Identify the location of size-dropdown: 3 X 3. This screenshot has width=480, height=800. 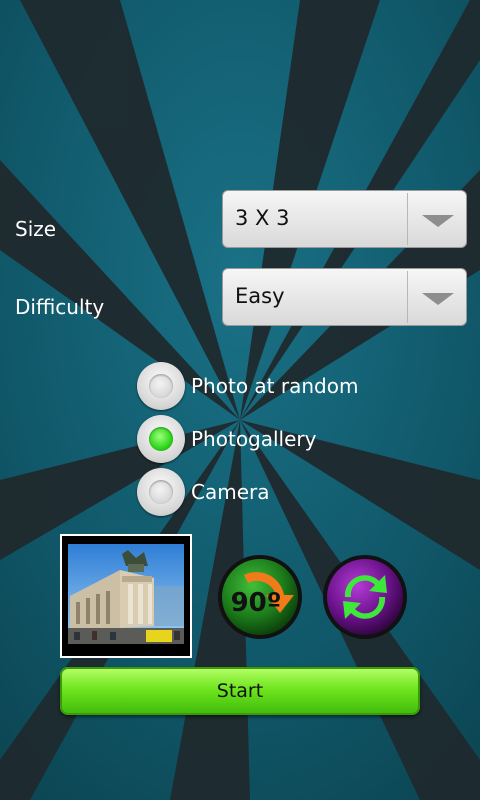
(344, 219).